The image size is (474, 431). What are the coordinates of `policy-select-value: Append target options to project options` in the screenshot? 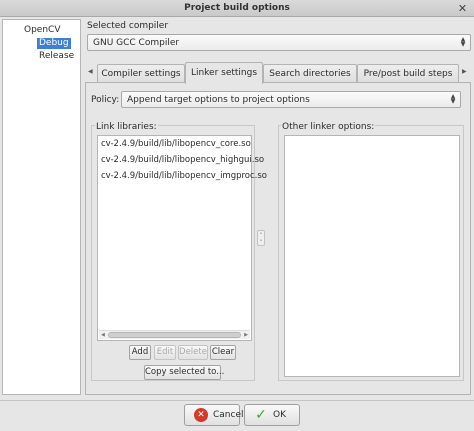 It's located at (218, 100).